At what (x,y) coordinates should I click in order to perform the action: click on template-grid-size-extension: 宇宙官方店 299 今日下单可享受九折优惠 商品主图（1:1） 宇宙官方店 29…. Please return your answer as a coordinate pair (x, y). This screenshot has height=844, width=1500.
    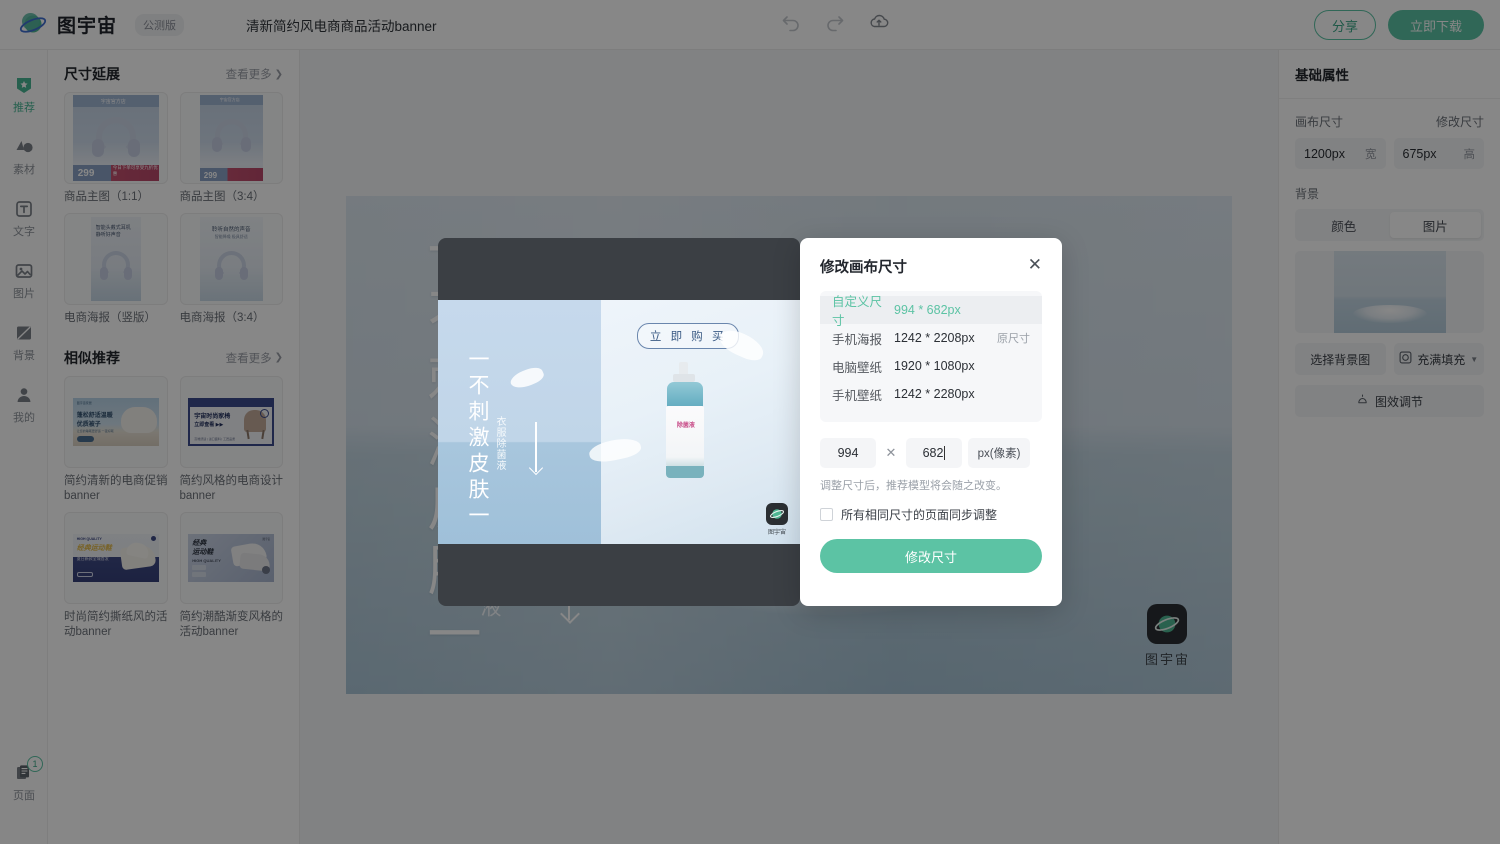
    Looking at the image, I should click on (173, 209).